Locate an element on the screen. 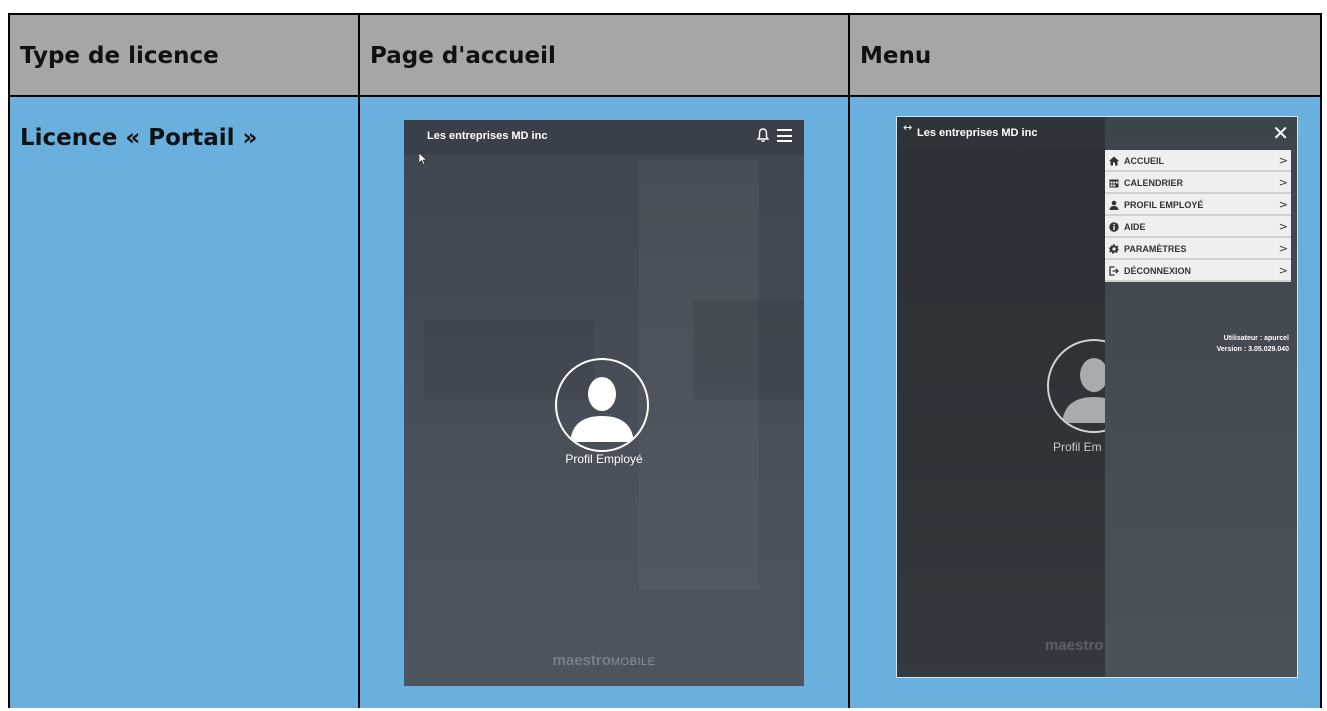 This screenshot has height=711, width=1327. menu-item-label: DÉCONNEXION is located at coordinates (1158, 271).